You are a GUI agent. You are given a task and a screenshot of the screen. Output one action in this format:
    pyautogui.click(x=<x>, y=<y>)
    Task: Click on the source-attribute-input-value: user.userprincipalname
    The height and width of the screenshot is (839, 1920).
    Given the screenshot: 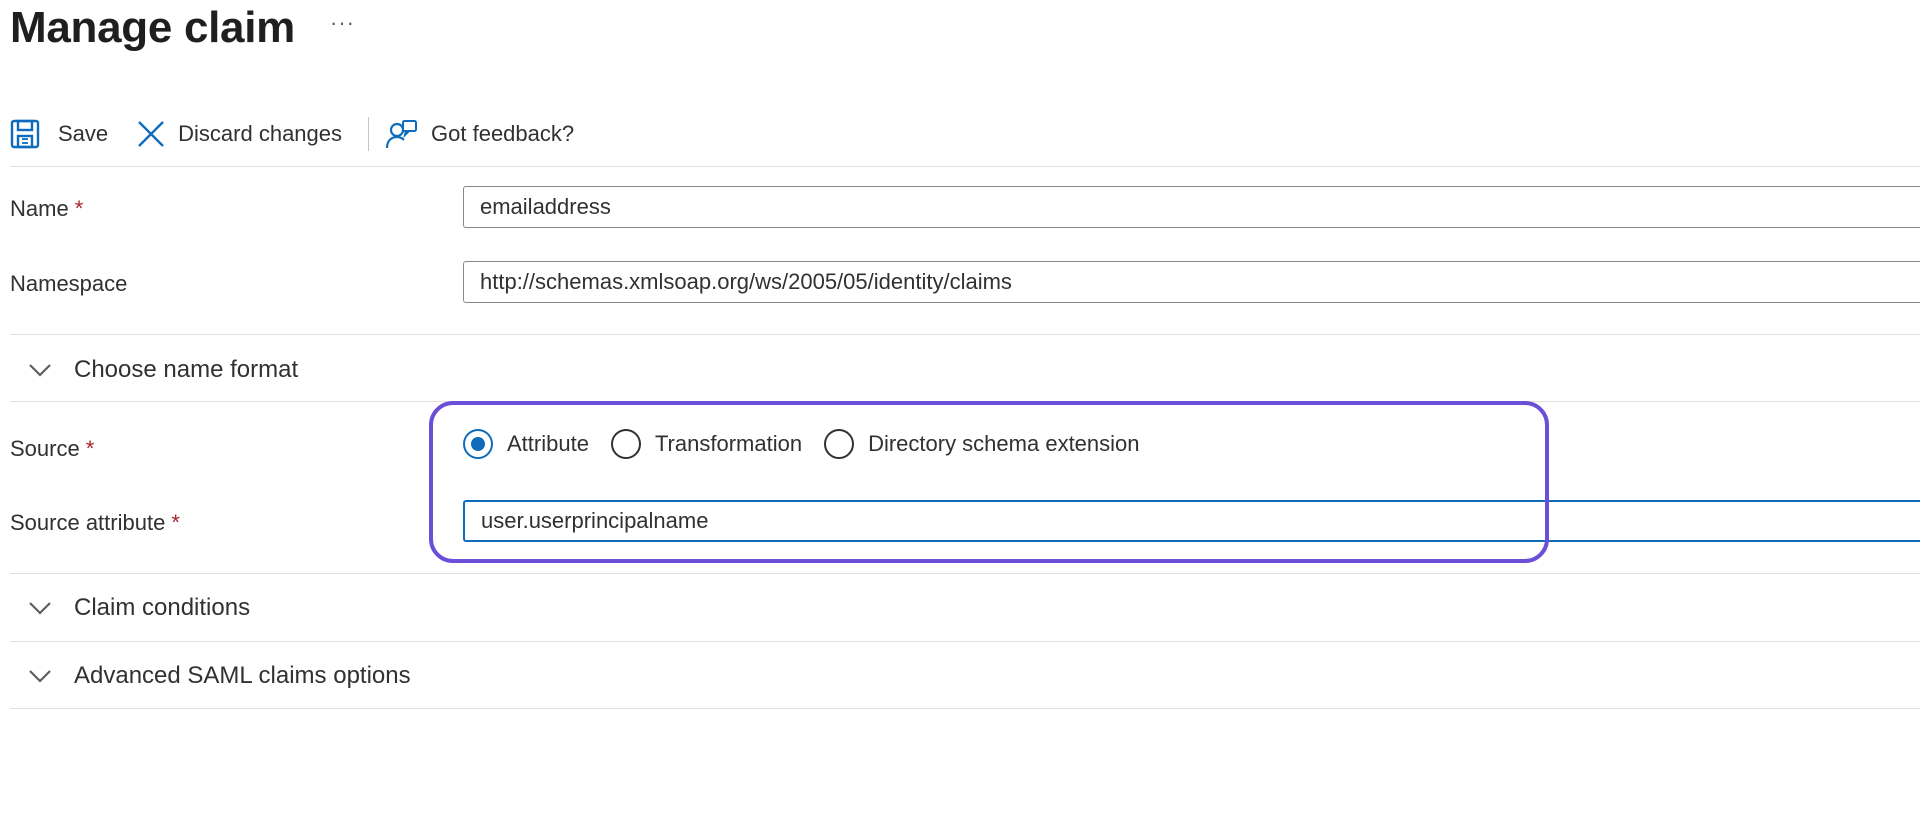 What is the action you would take?
    pyautogui.click(x=595, y=520)
    